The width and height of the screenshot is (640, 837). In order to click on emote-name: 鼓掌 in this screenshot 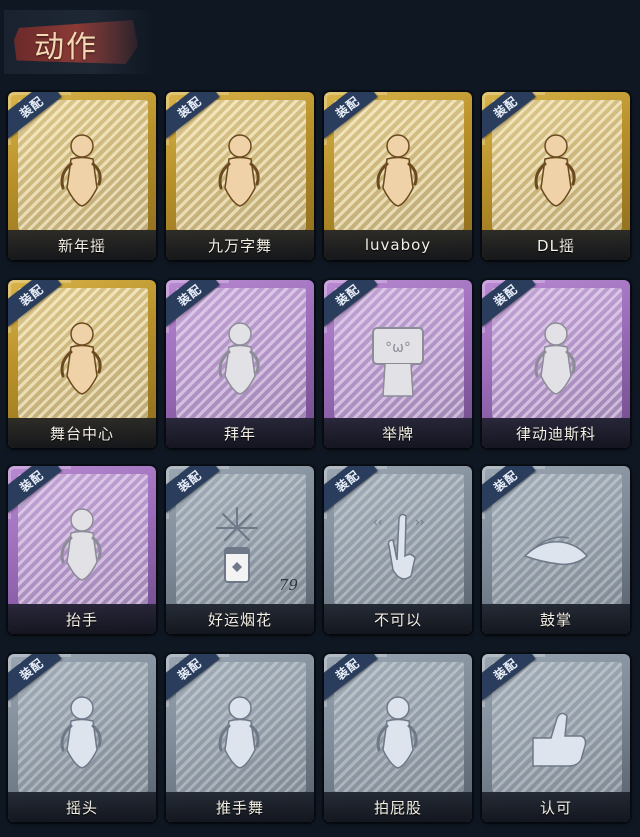, I will do `click(555, 619)`.